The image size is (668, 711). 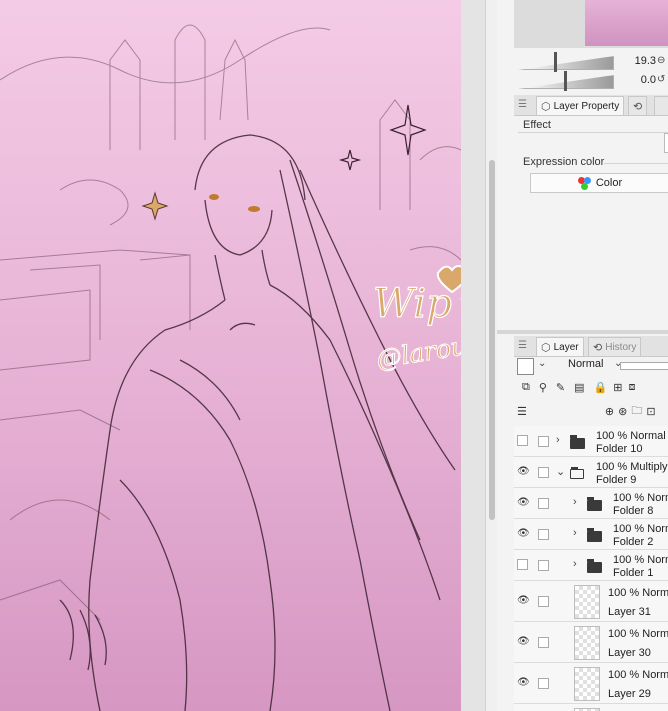 What do you see at coordinates (662, 61) in the screenshot?
I see `zoom-reset-icon: ⊖` at bounding box center [662, 61].